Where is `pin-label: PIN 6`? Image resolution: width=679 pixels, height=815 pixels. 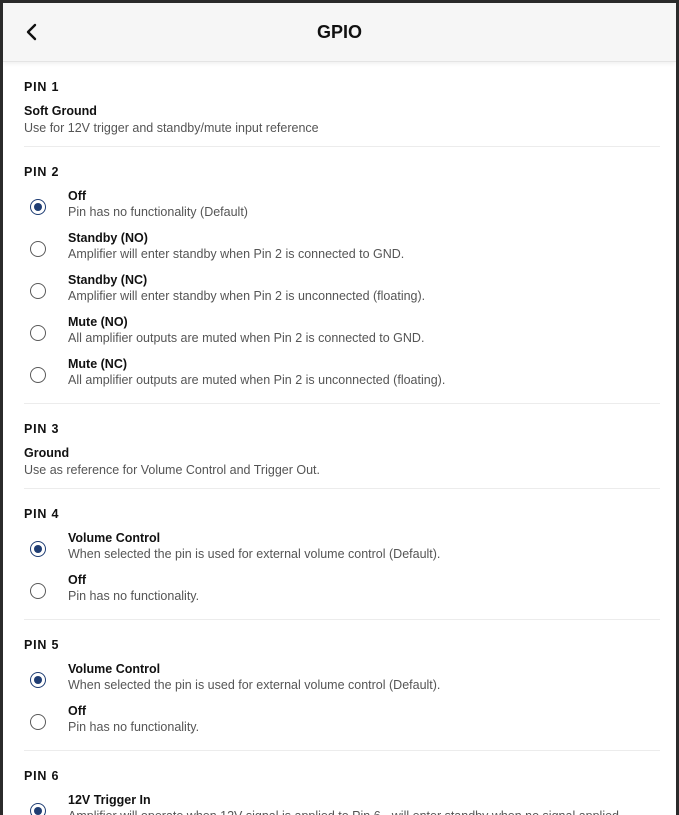 pin-label: PIN 6 is located at coordinates (42, 776).